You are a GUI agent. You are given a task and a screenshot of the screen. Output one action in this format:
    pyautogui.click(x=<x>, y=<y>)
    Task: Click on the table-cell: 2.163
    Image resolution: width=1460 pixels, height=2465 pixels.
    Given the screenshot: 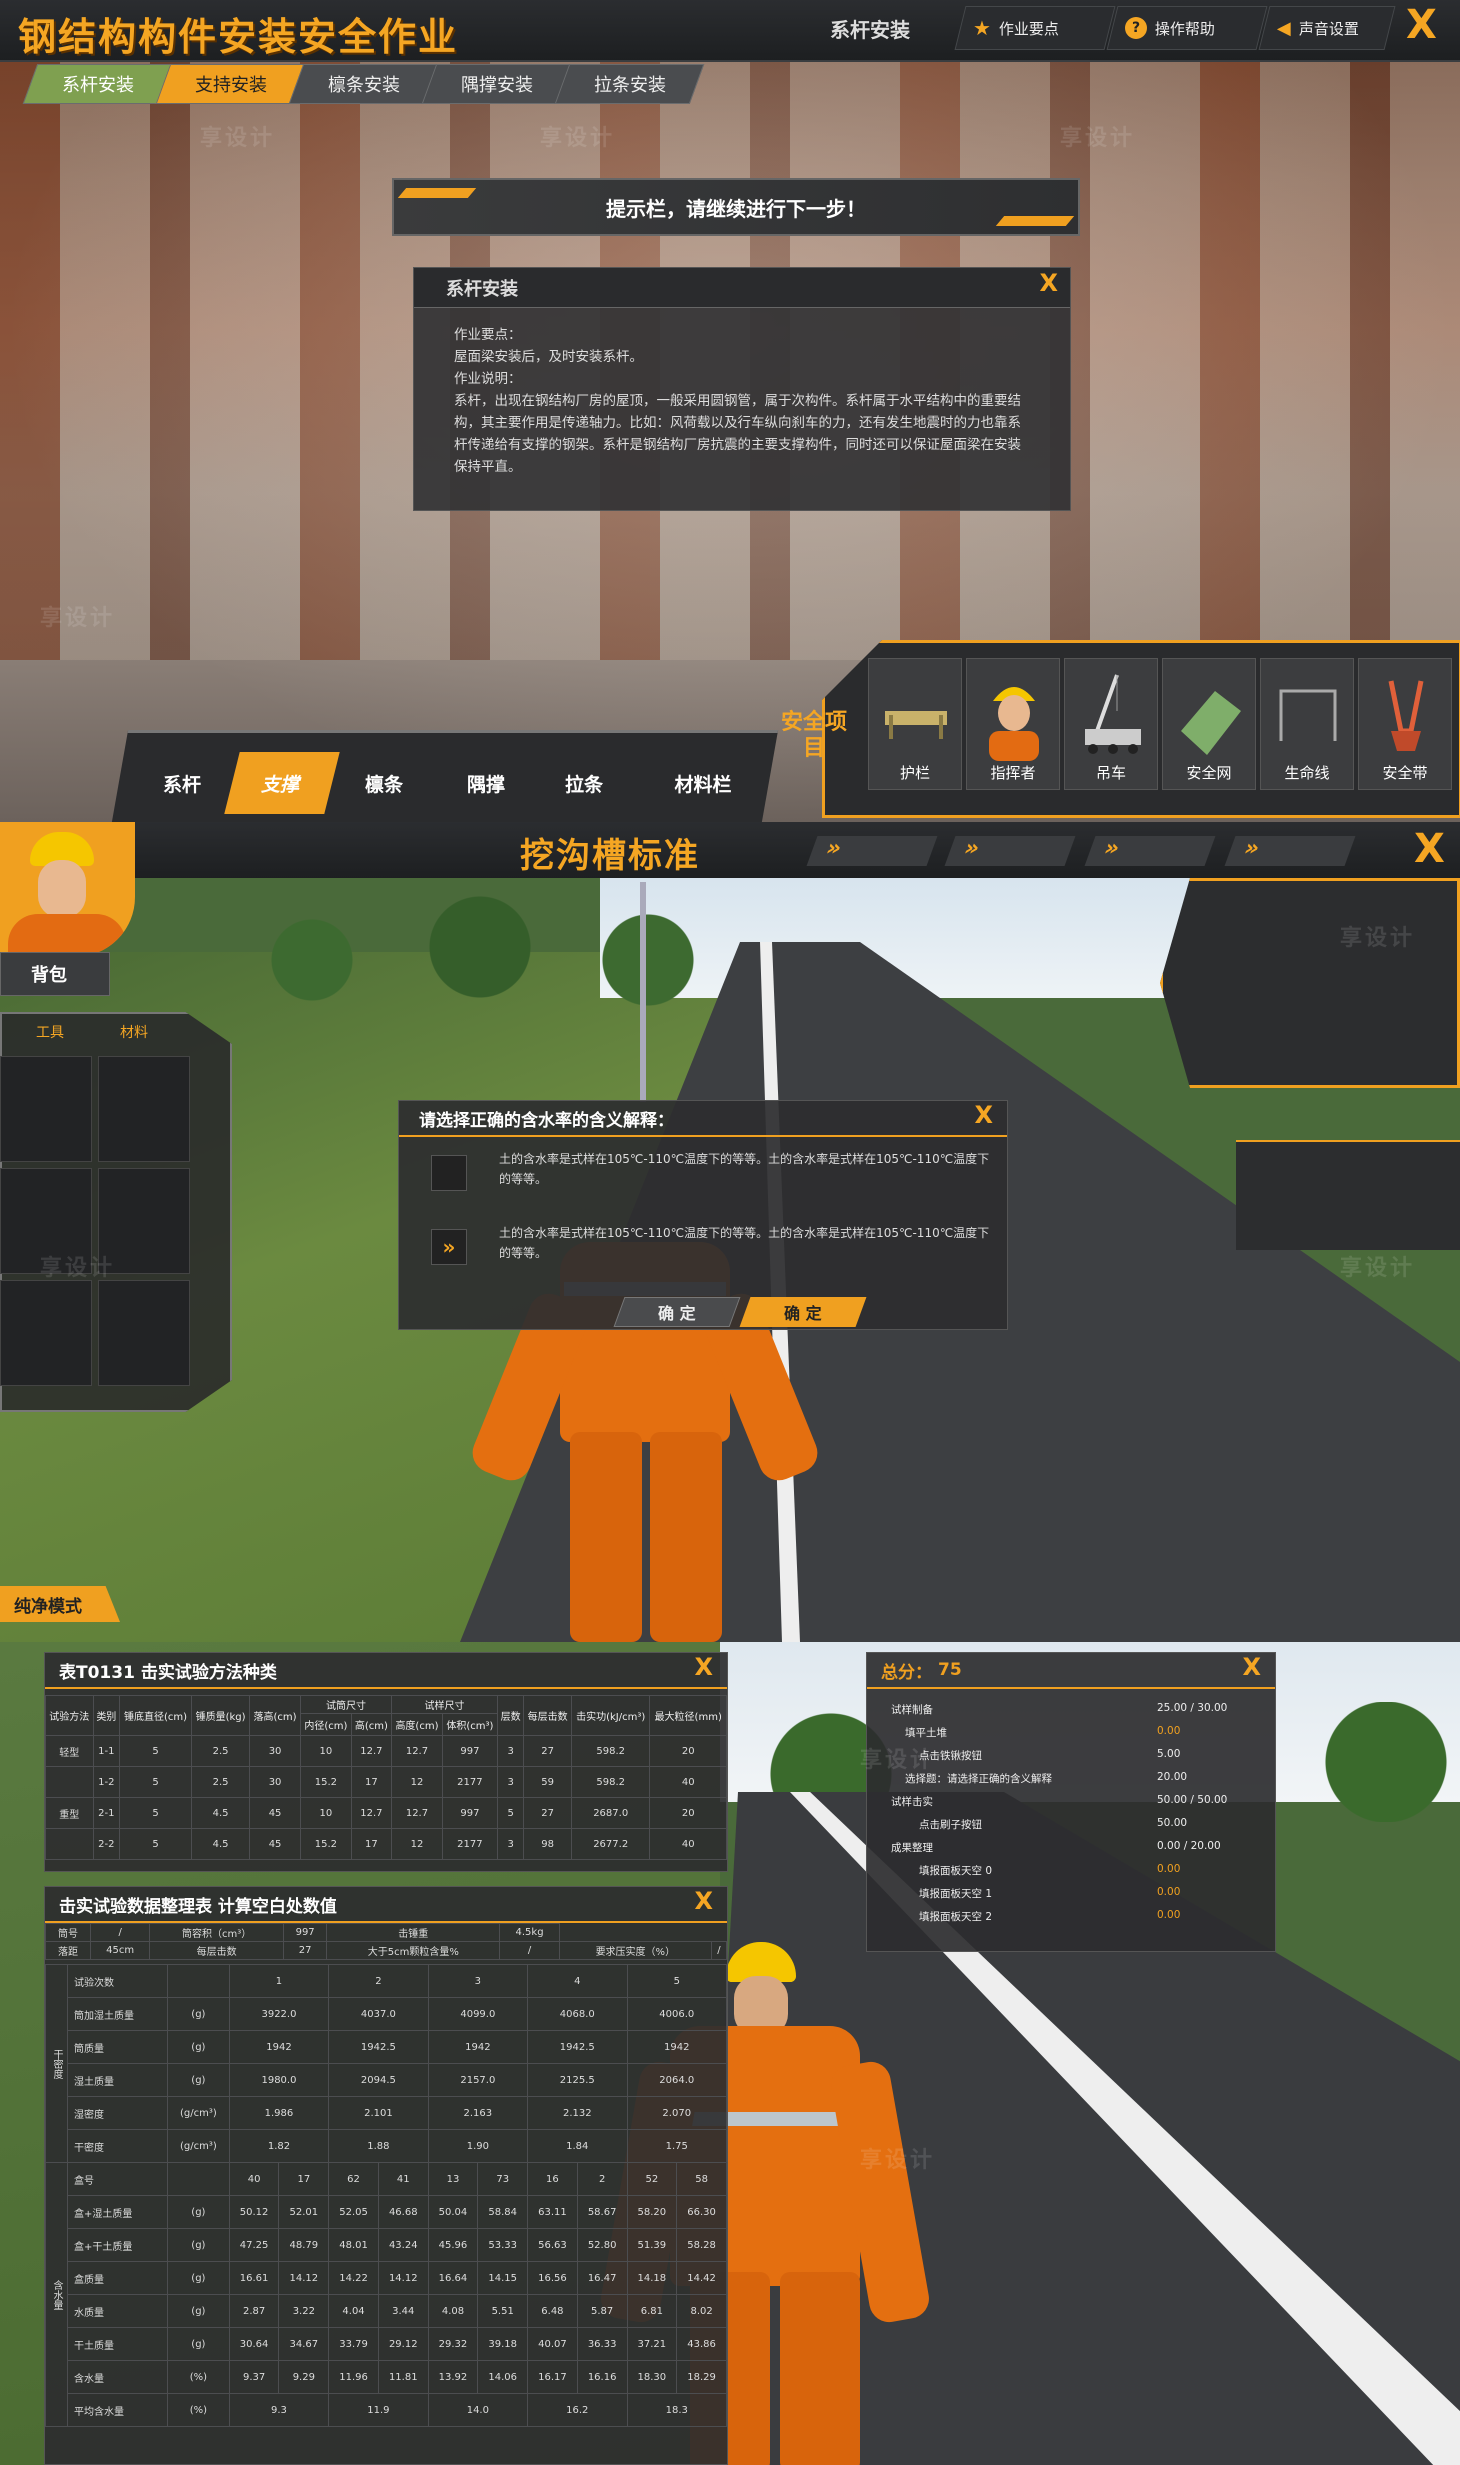 What is the action you would take?
    pyautogui.click(x=478, y=2113)
    